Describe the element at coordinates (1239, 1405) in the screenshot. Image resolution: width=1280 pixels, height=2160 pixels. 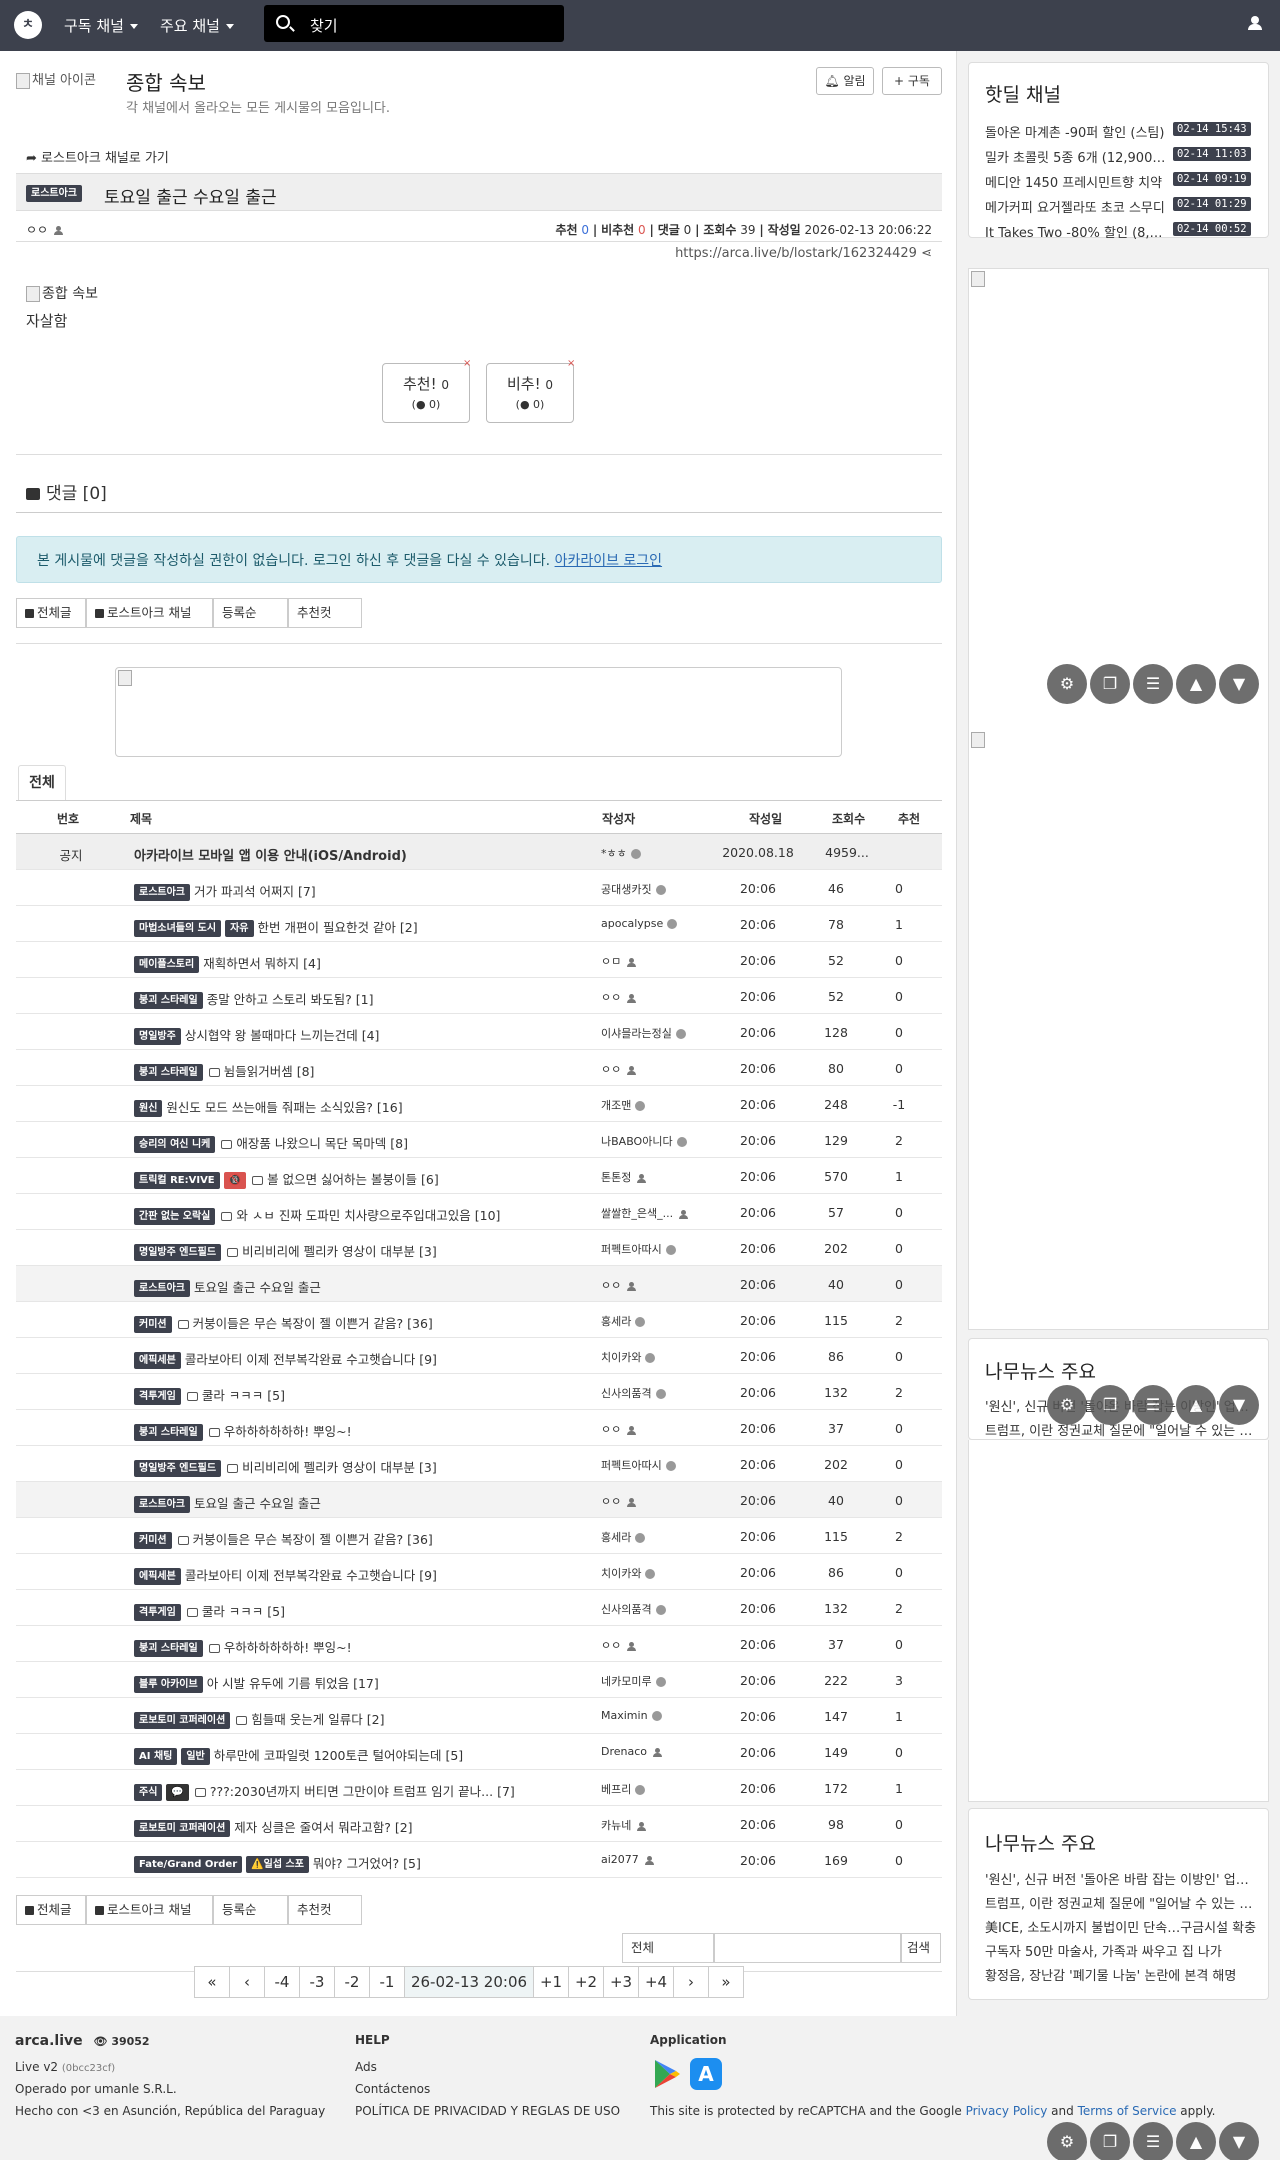
I see `scroll-down-icon: ▼` at that location.